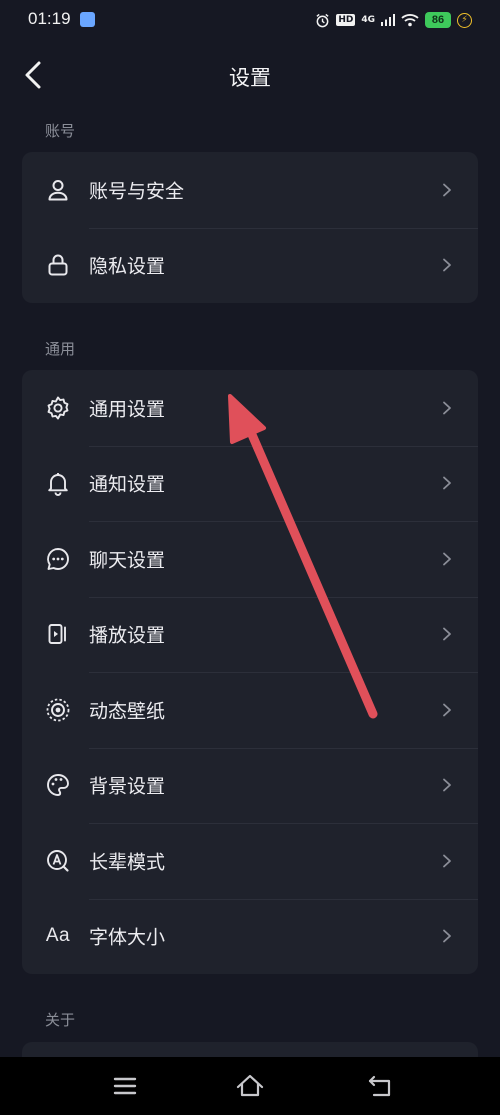 This screenshot has height=1115, width=500. Describe the element at coordinates (58, 483) in the screenshot. I see `bell-icon` at that location.